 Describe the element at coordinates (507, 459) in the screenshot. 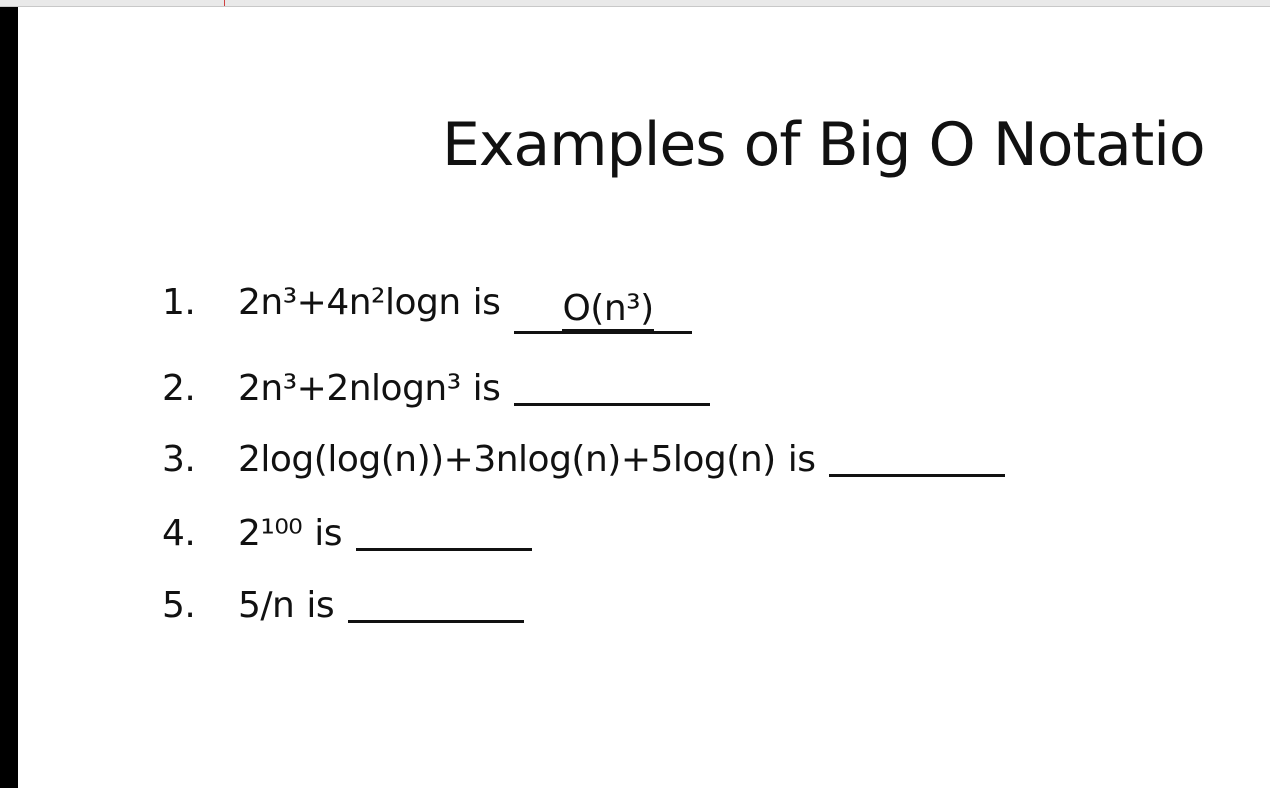

I see `item-expression: 2log(log(n))+3nlog(n)+5log(n)` at that location.